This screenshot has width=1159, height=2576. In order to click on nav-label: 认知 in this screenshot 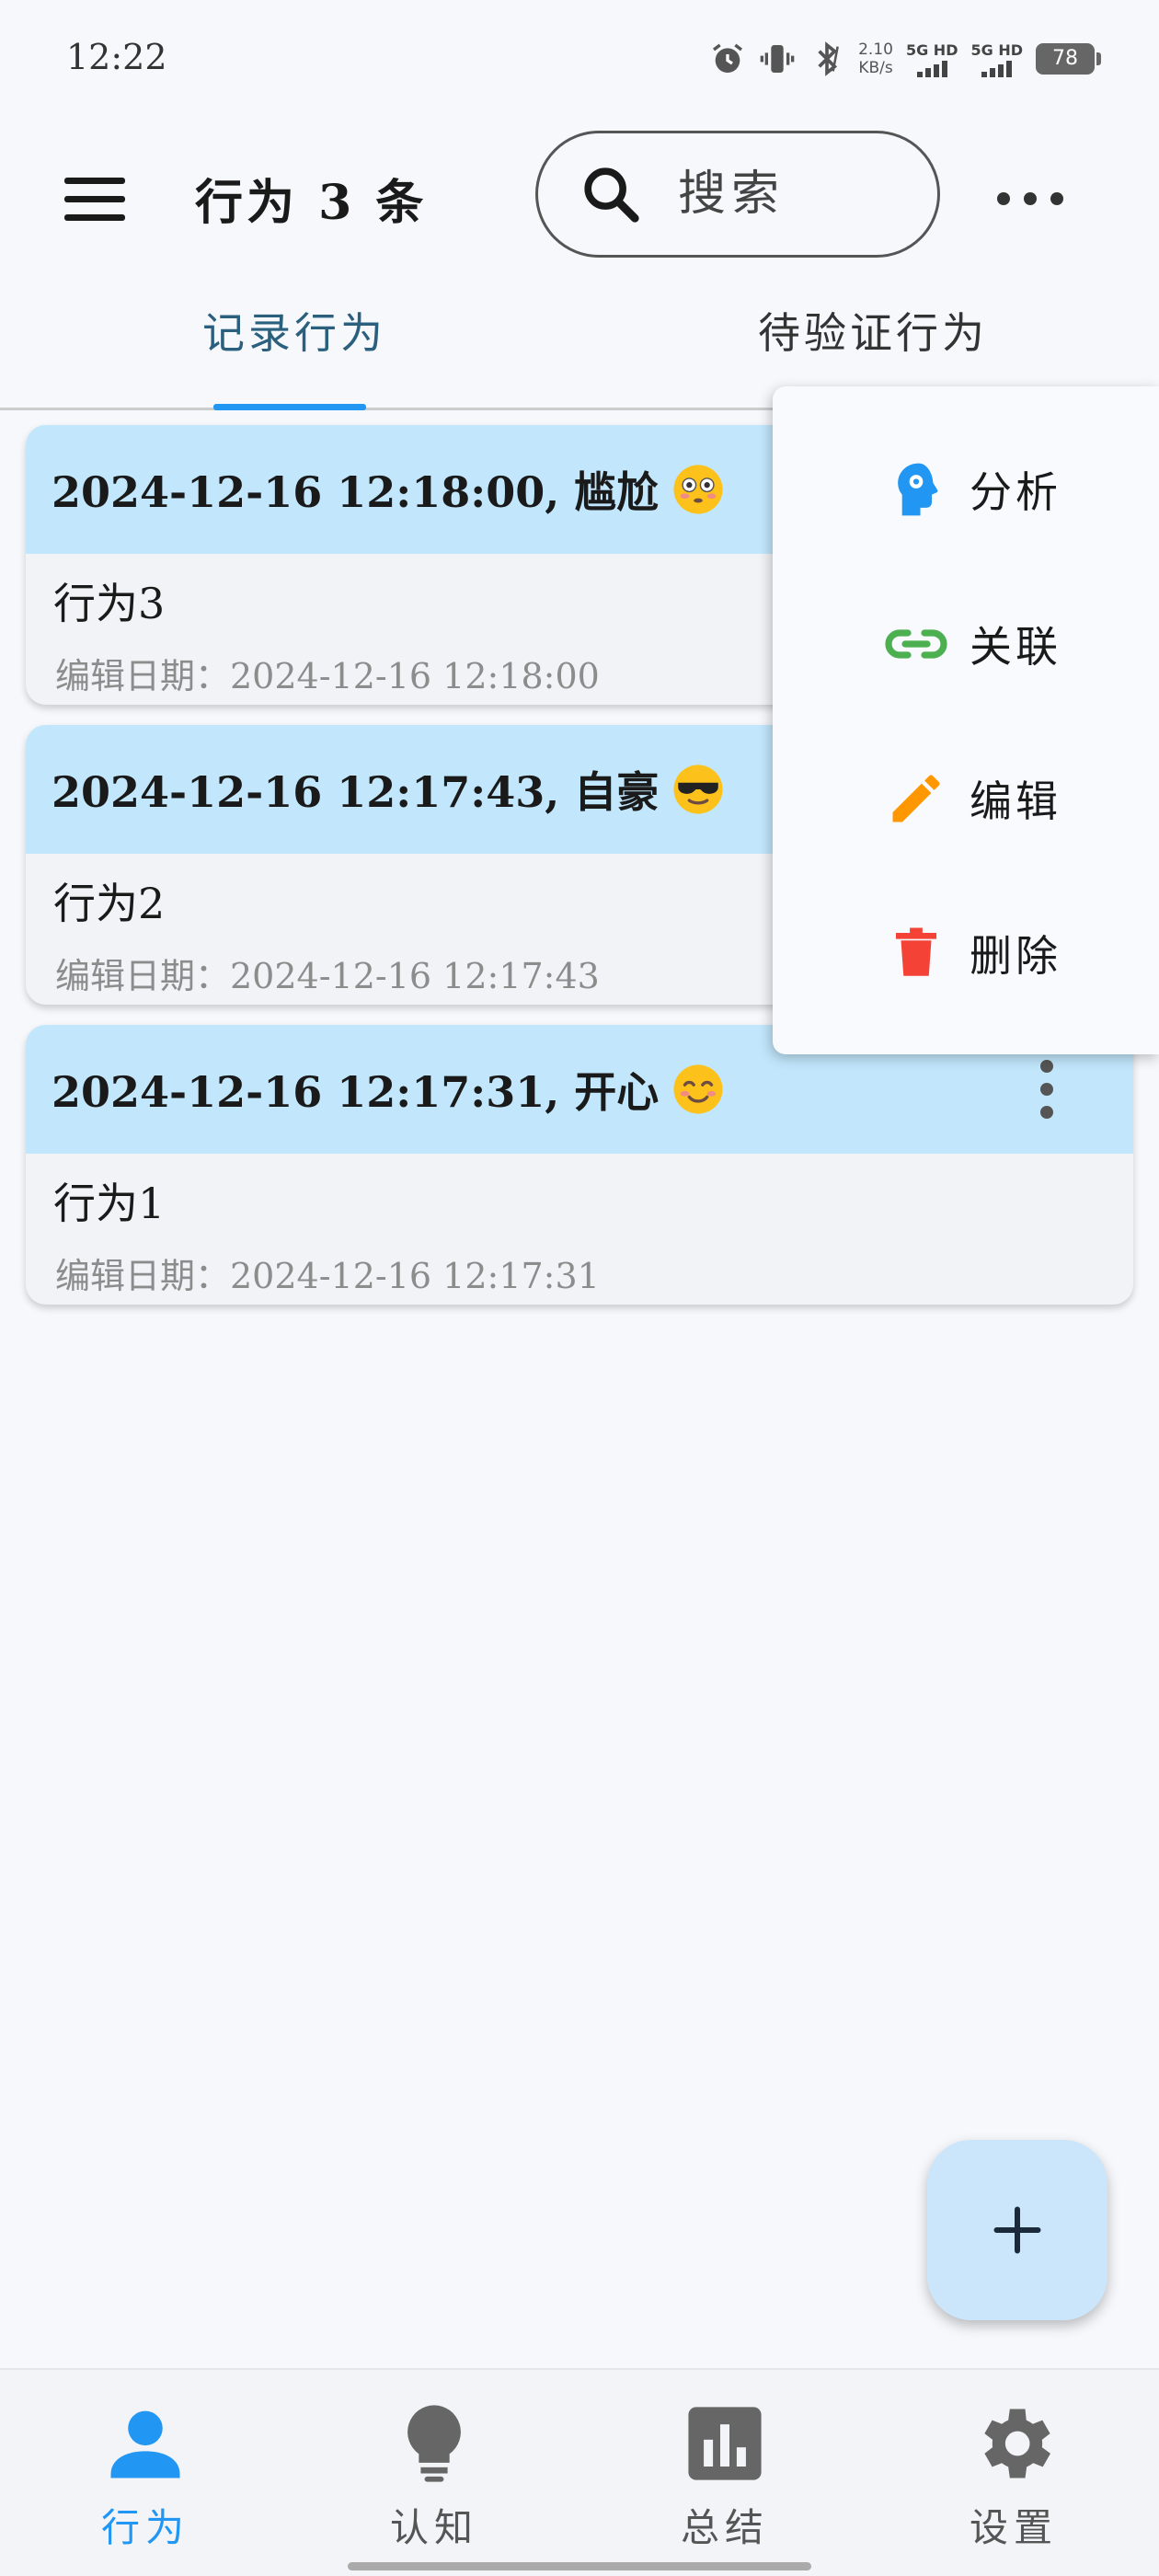, I will do `click(433, 2527)`.